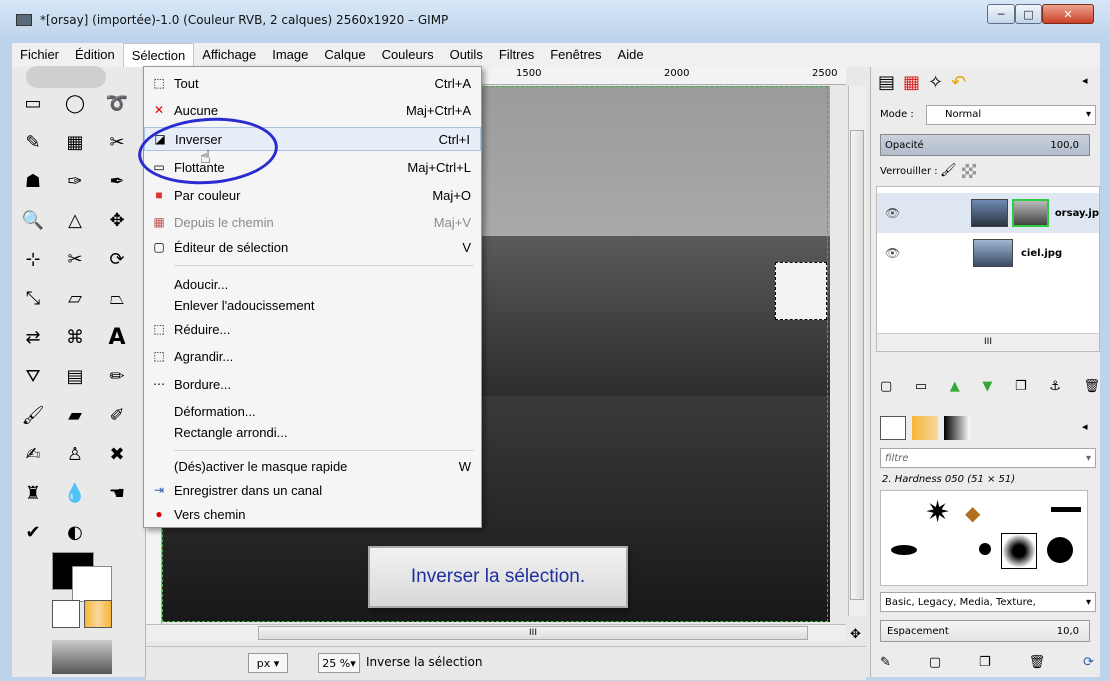  Describe the element at coordinates (886, 386) in the screenshot. I see `new-layer-icon: ▢` at that location.